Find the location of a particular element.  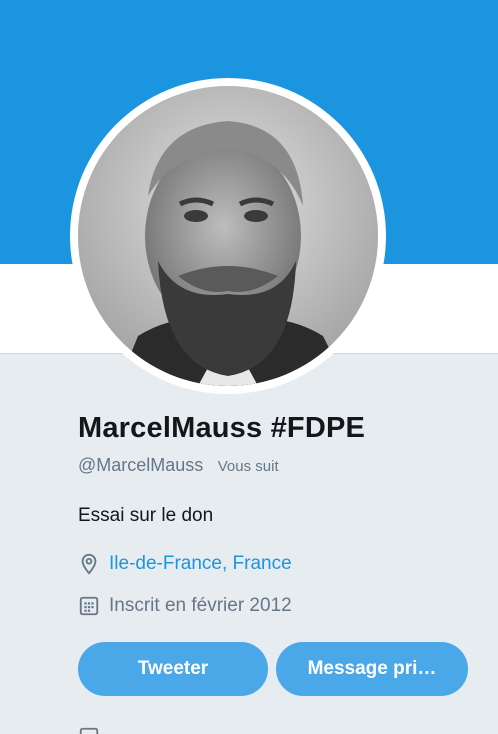

user-handle: @MarcelMauss is located at coordinates (140, 465).